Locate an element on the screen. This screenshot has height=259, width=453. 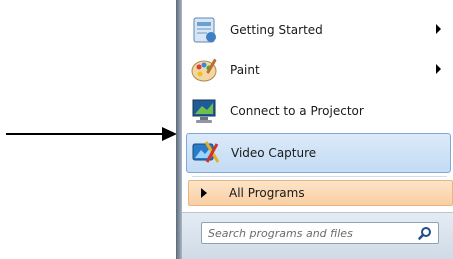
all-programs-label: All Programs is located at coordinates (267, 193).